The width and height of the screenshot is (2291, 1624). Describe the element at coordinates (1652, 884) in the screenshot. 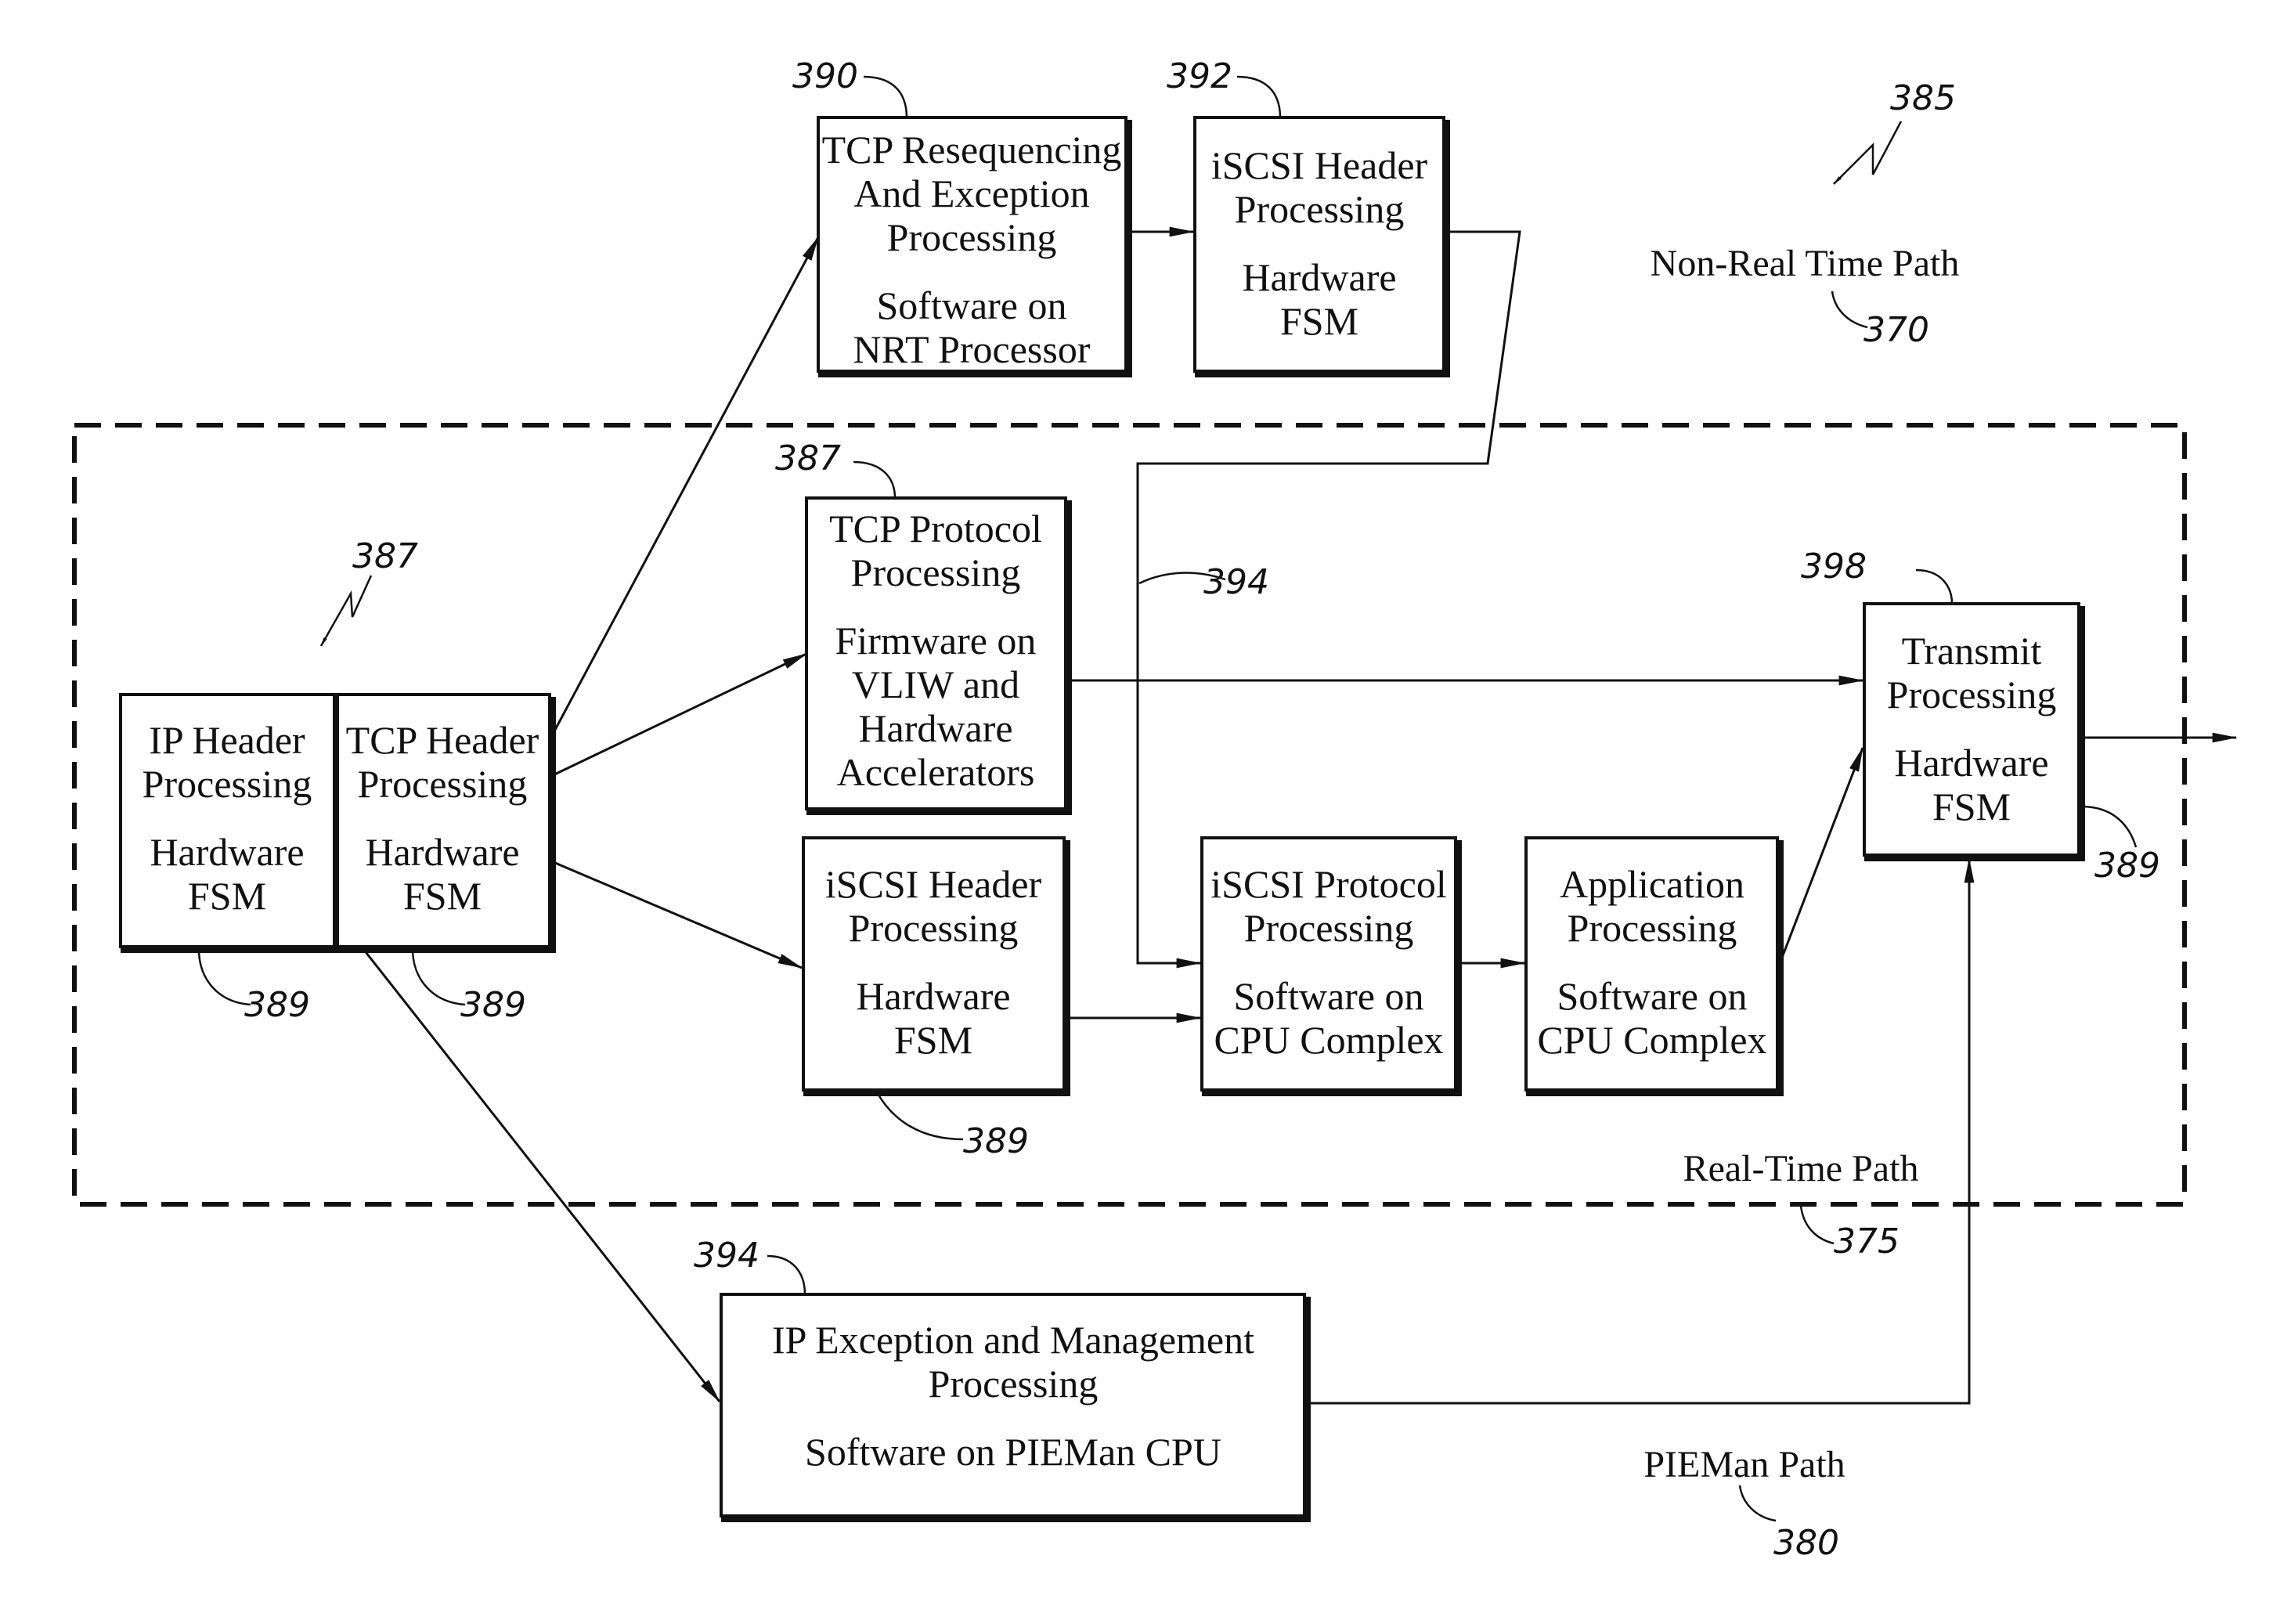

I see `box-label-line: Application` at that location.